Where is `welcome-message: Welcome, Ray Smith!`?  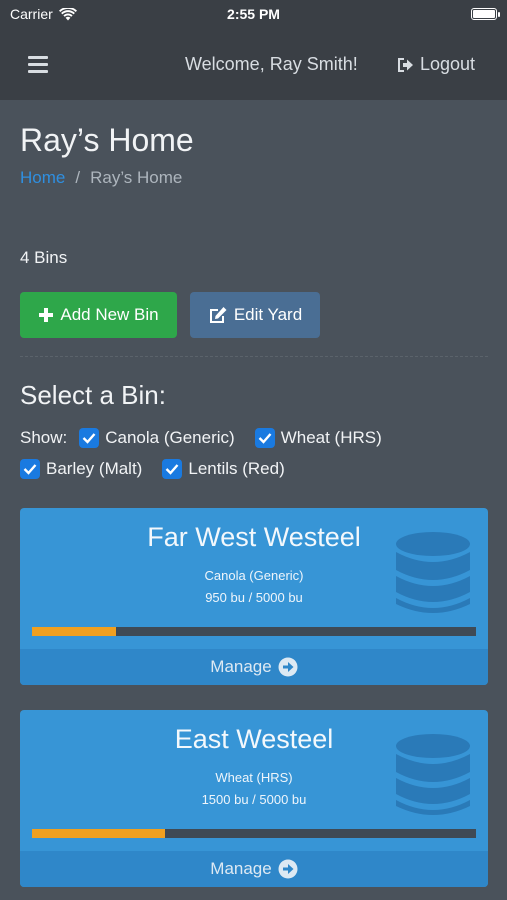 welcome-message: Welcome, Ray Smith! is located at coordinates (271, 64).